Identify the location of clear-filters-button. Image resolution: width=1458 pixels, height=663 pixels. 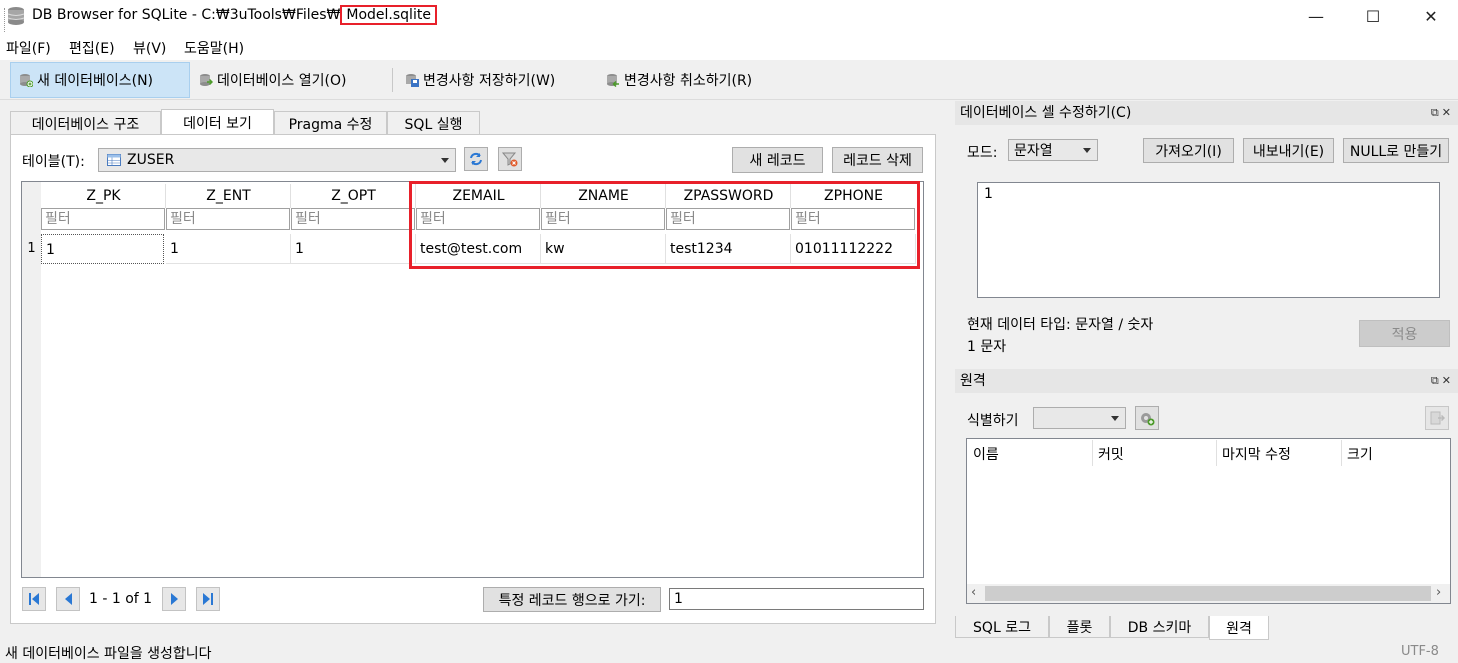
(510, 159).